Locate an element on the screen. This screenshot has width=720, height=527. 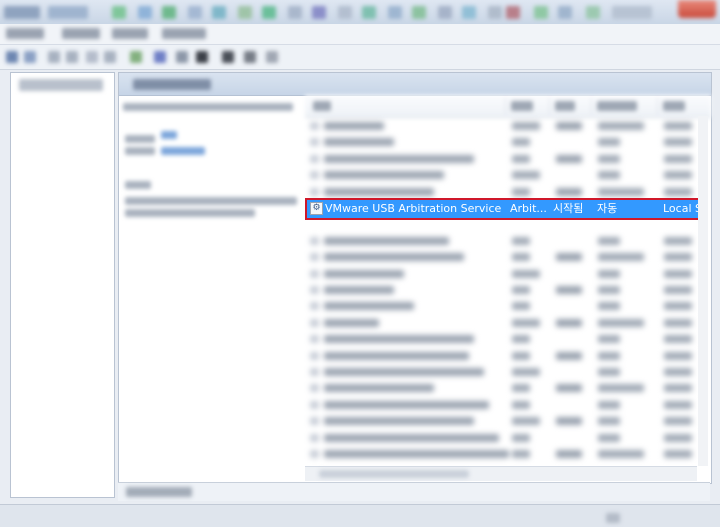
column-headers is located at coordinates (508, 106).